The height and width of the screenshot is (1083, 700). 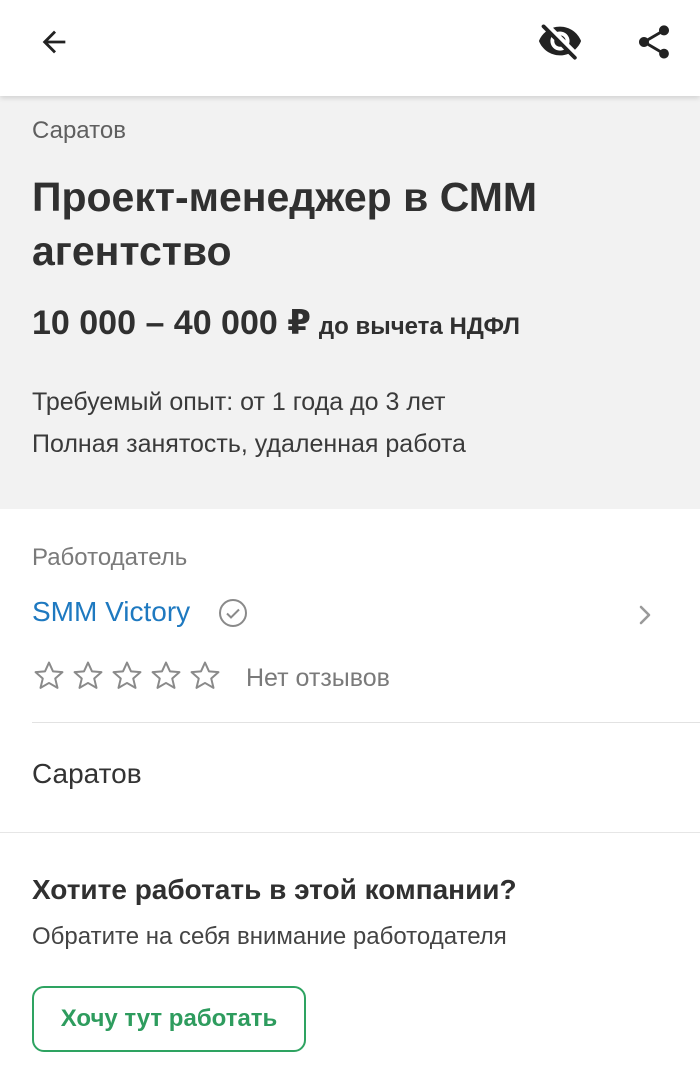 I want to click on cta-title: Хотите работать в этой компании?, so click(x=274, y=889).